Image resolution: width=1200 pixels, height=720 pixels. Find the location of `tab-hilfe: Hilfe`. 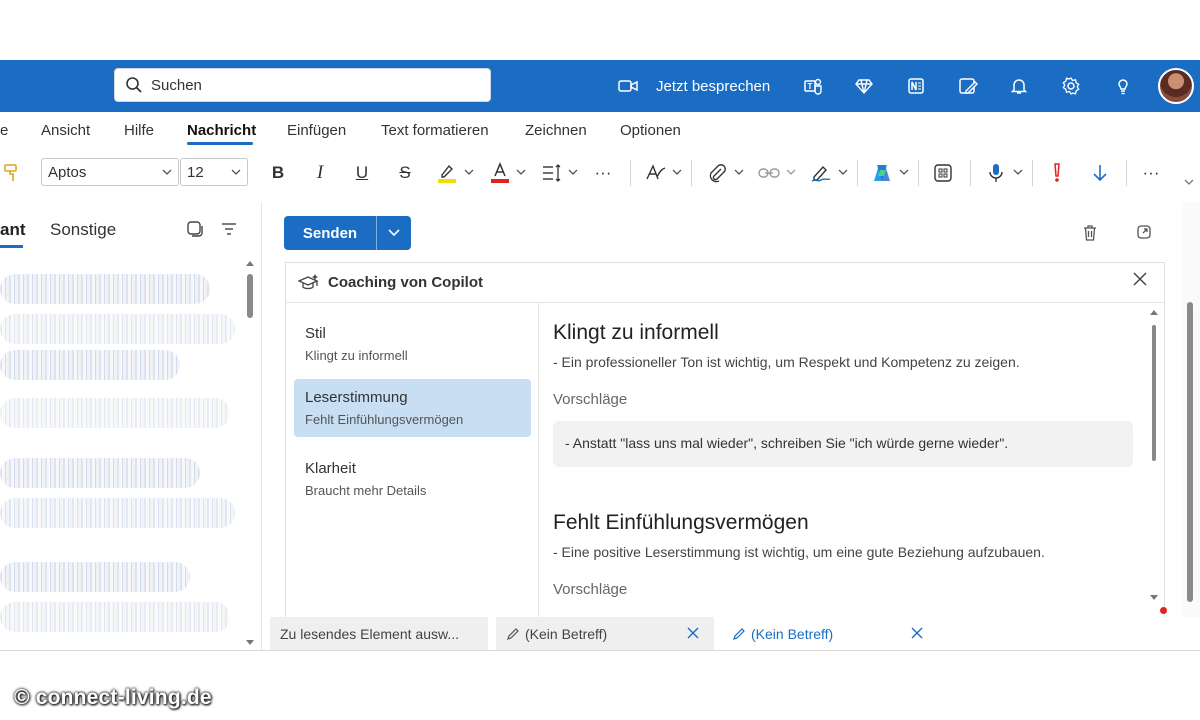

tab-hilfe: Hilfe is located at coordinates (139, 130).